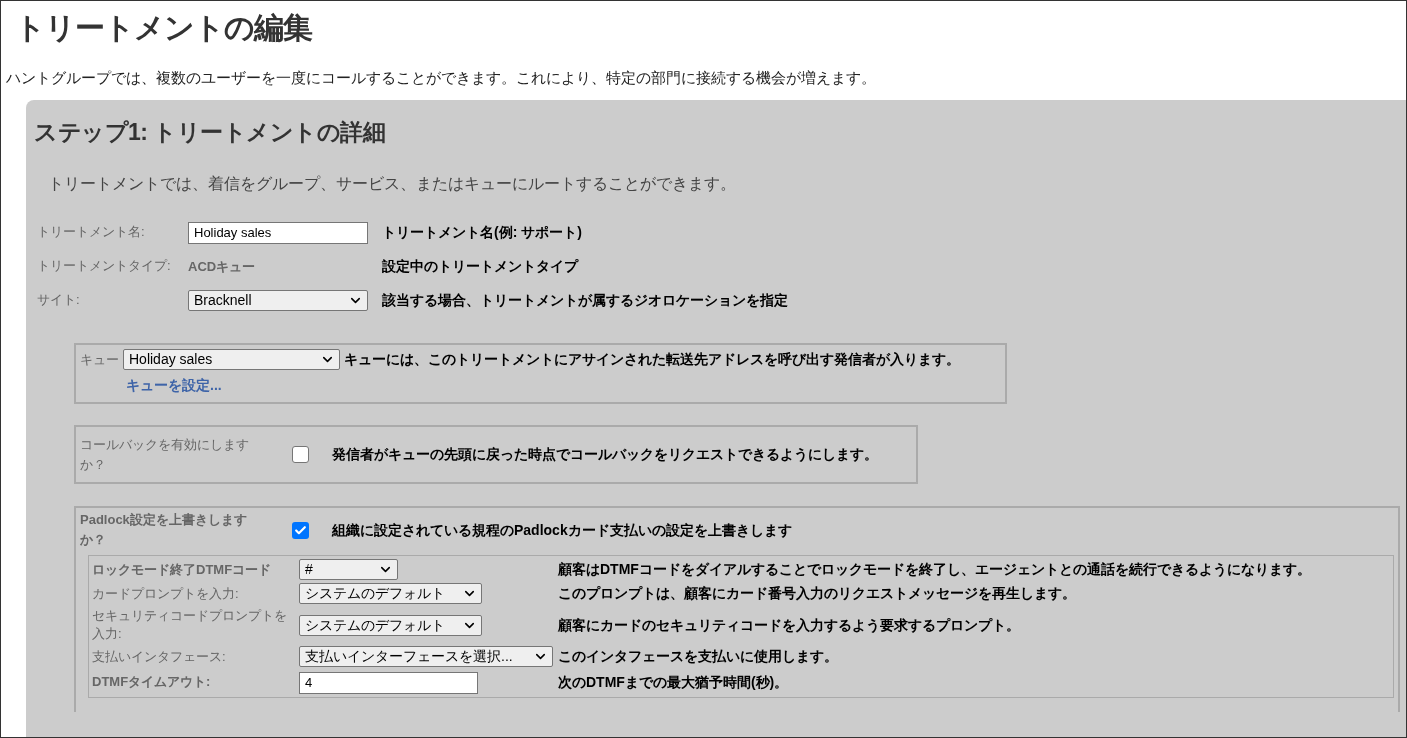 This screenshot has width=1407, height=738. What do you see at coordinates (58, 300) in the screenshot?
I see `field-label: サイト:` at bounding box center [58, 300].